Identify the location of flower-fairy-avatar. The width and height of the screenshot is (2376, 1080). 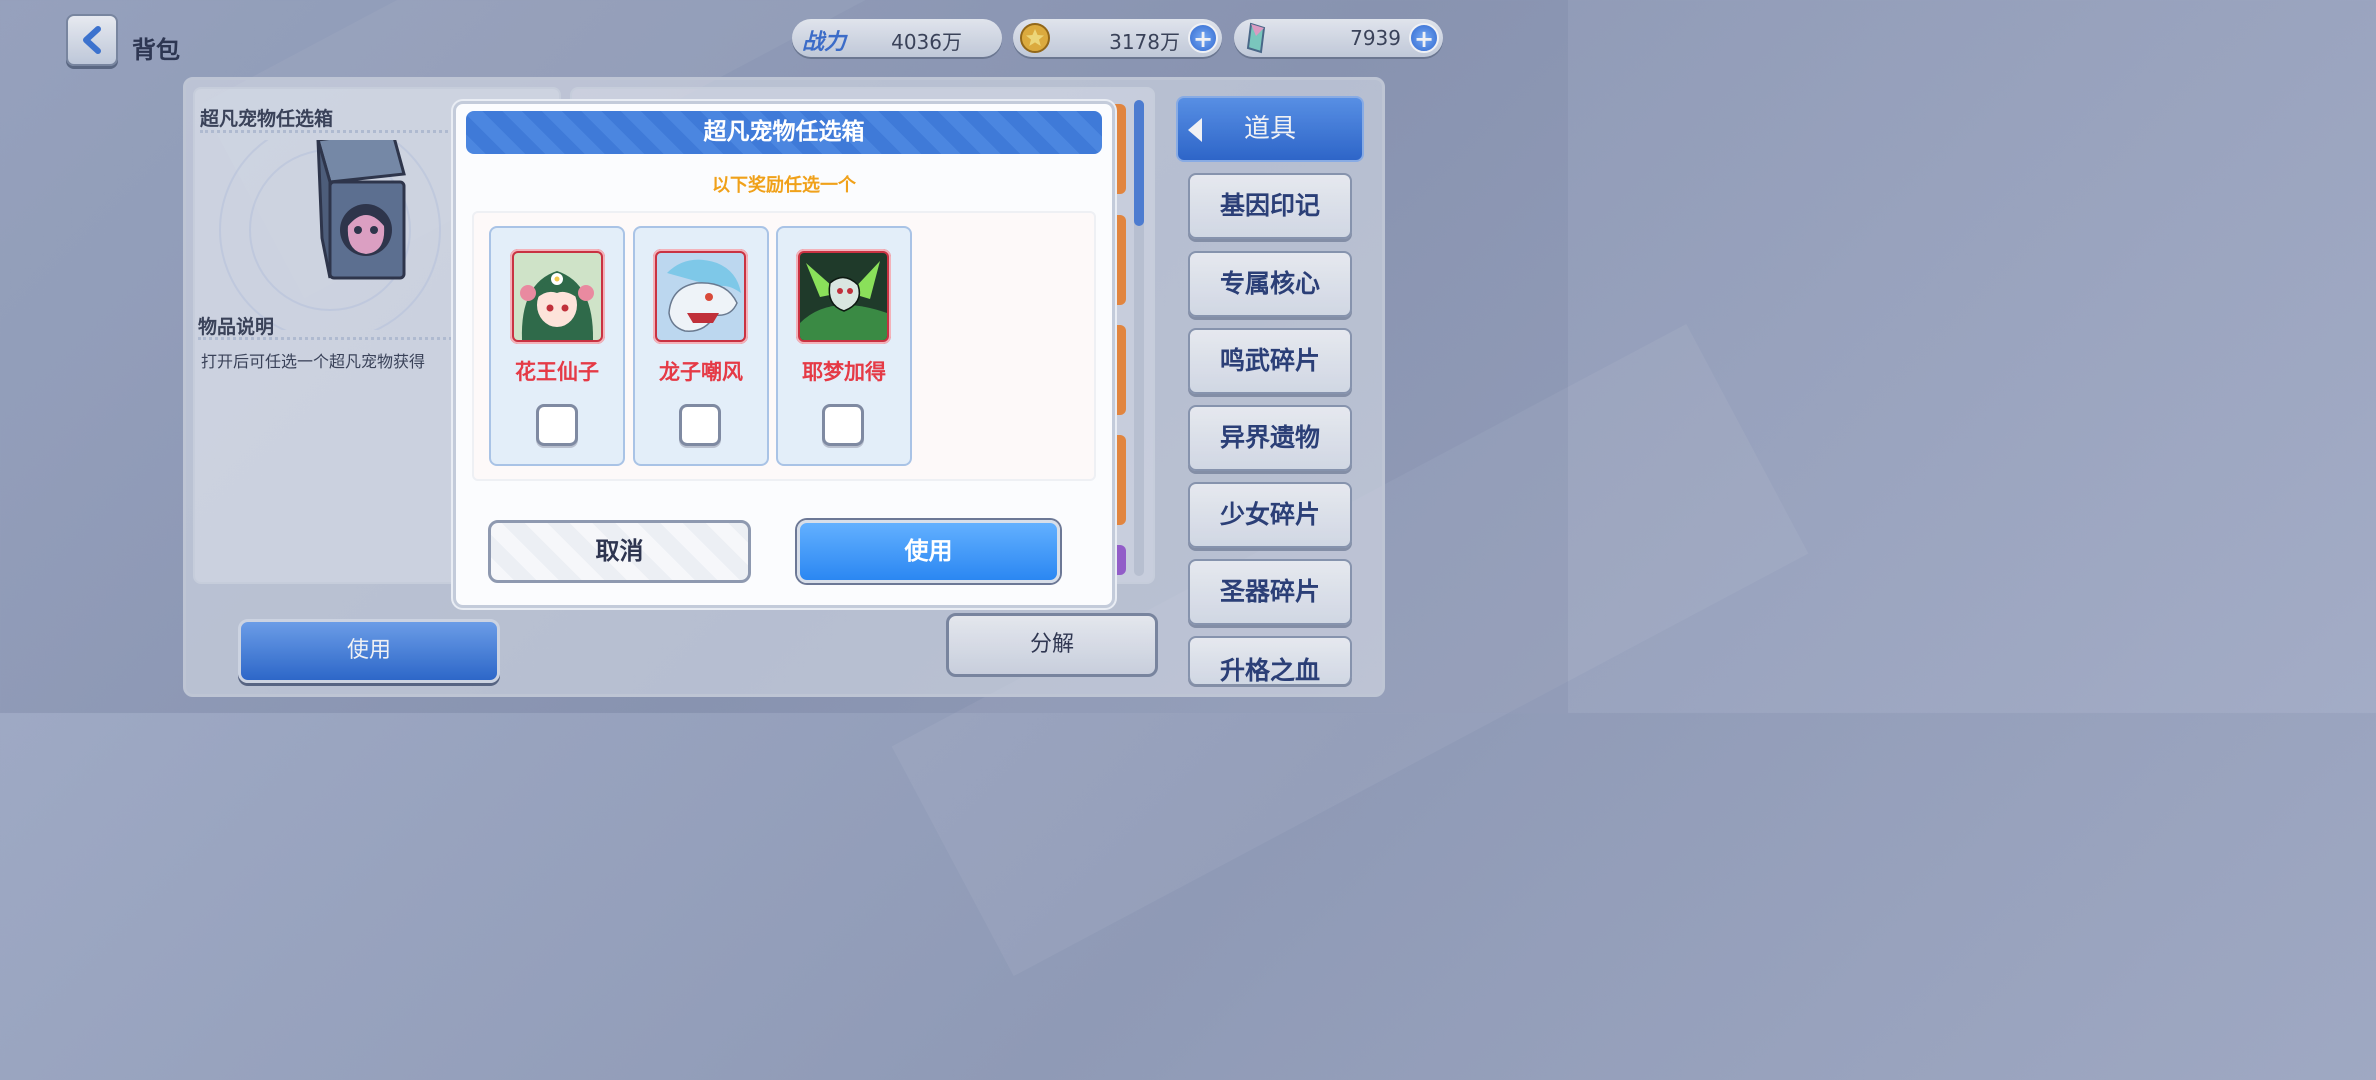
(557, 296).